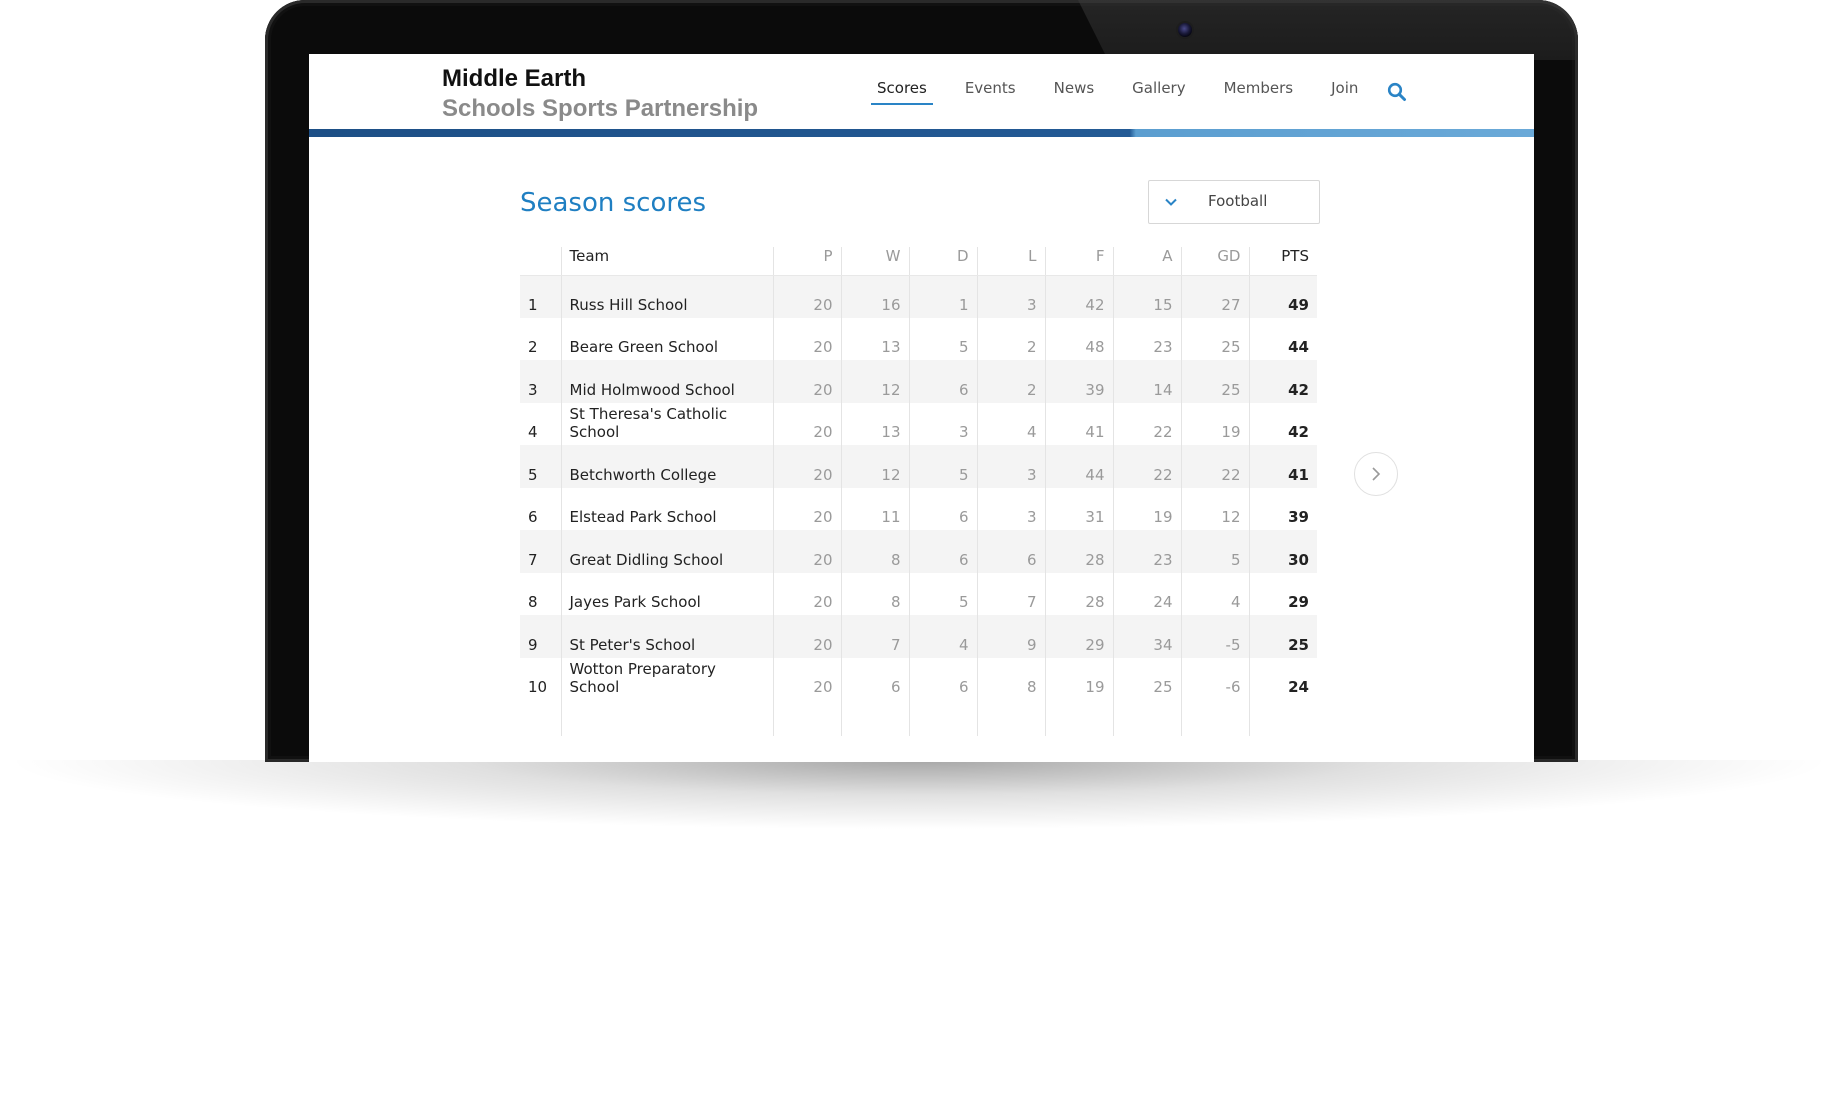  What do you see at coordinates (1298, 559) in the screenshot?
I see `row-points: 30` at bounding box center [1298, 559].